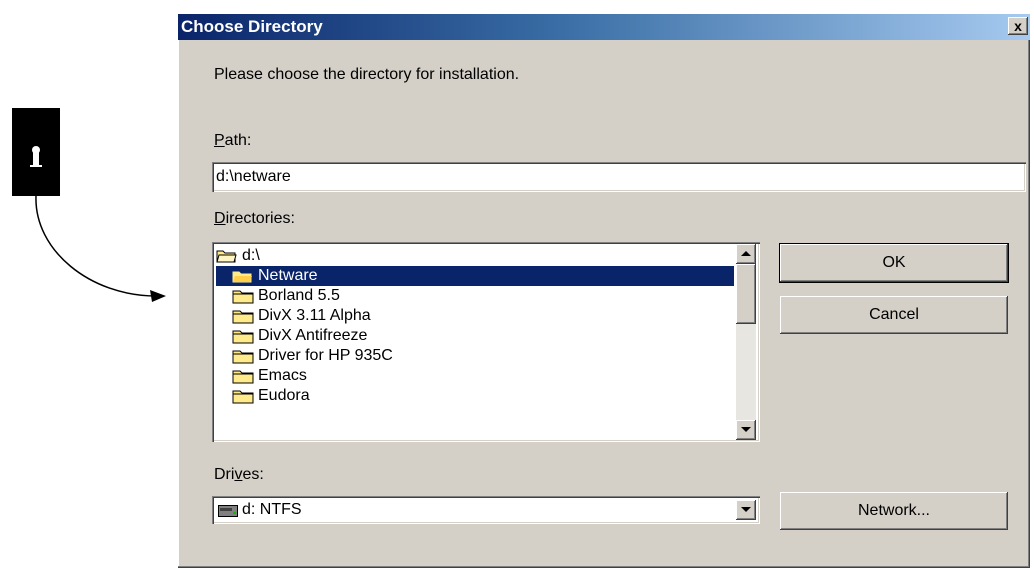 The width and height of the screenshot is (1034, 573). Describe the element at coordinates (239, 475) in the screenshot. I see `drives-label: Drives:` at that location.